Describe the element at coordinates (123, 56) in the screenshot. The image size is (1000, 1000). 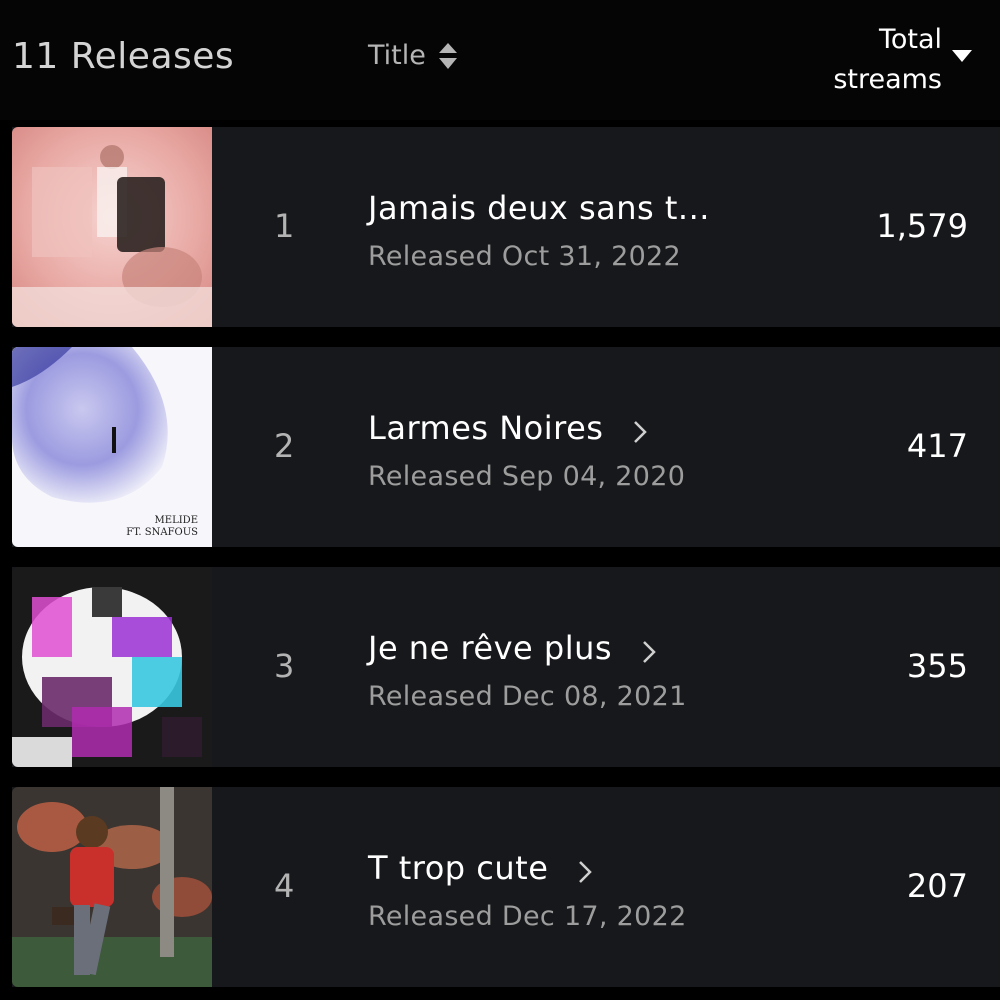
I see `releases-count: 11 Releases` at that location.